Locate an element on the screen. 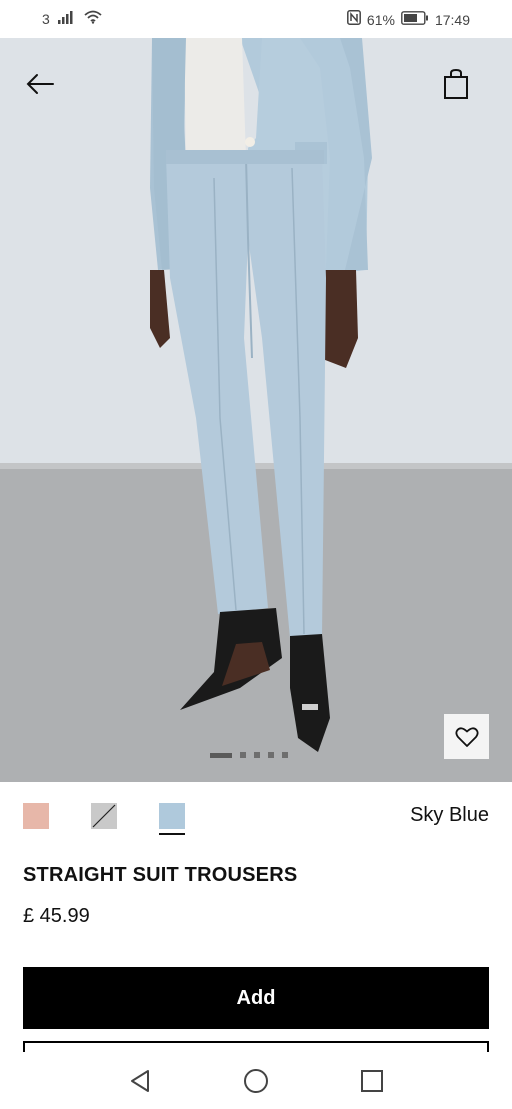 The height and width of the screenshot is (1109, 512). clock: 17:49 is located at coordinates (452, 19).